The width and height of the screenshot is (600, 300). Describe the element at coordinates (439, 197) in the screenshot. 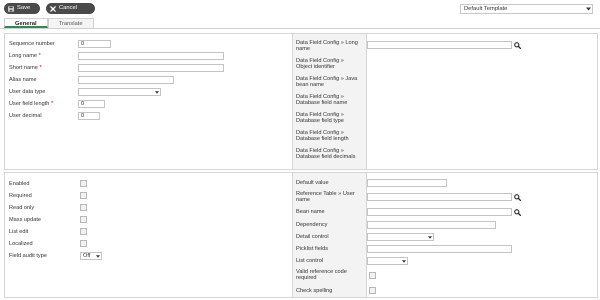

I see `reference-table-user-name-input` at that location.